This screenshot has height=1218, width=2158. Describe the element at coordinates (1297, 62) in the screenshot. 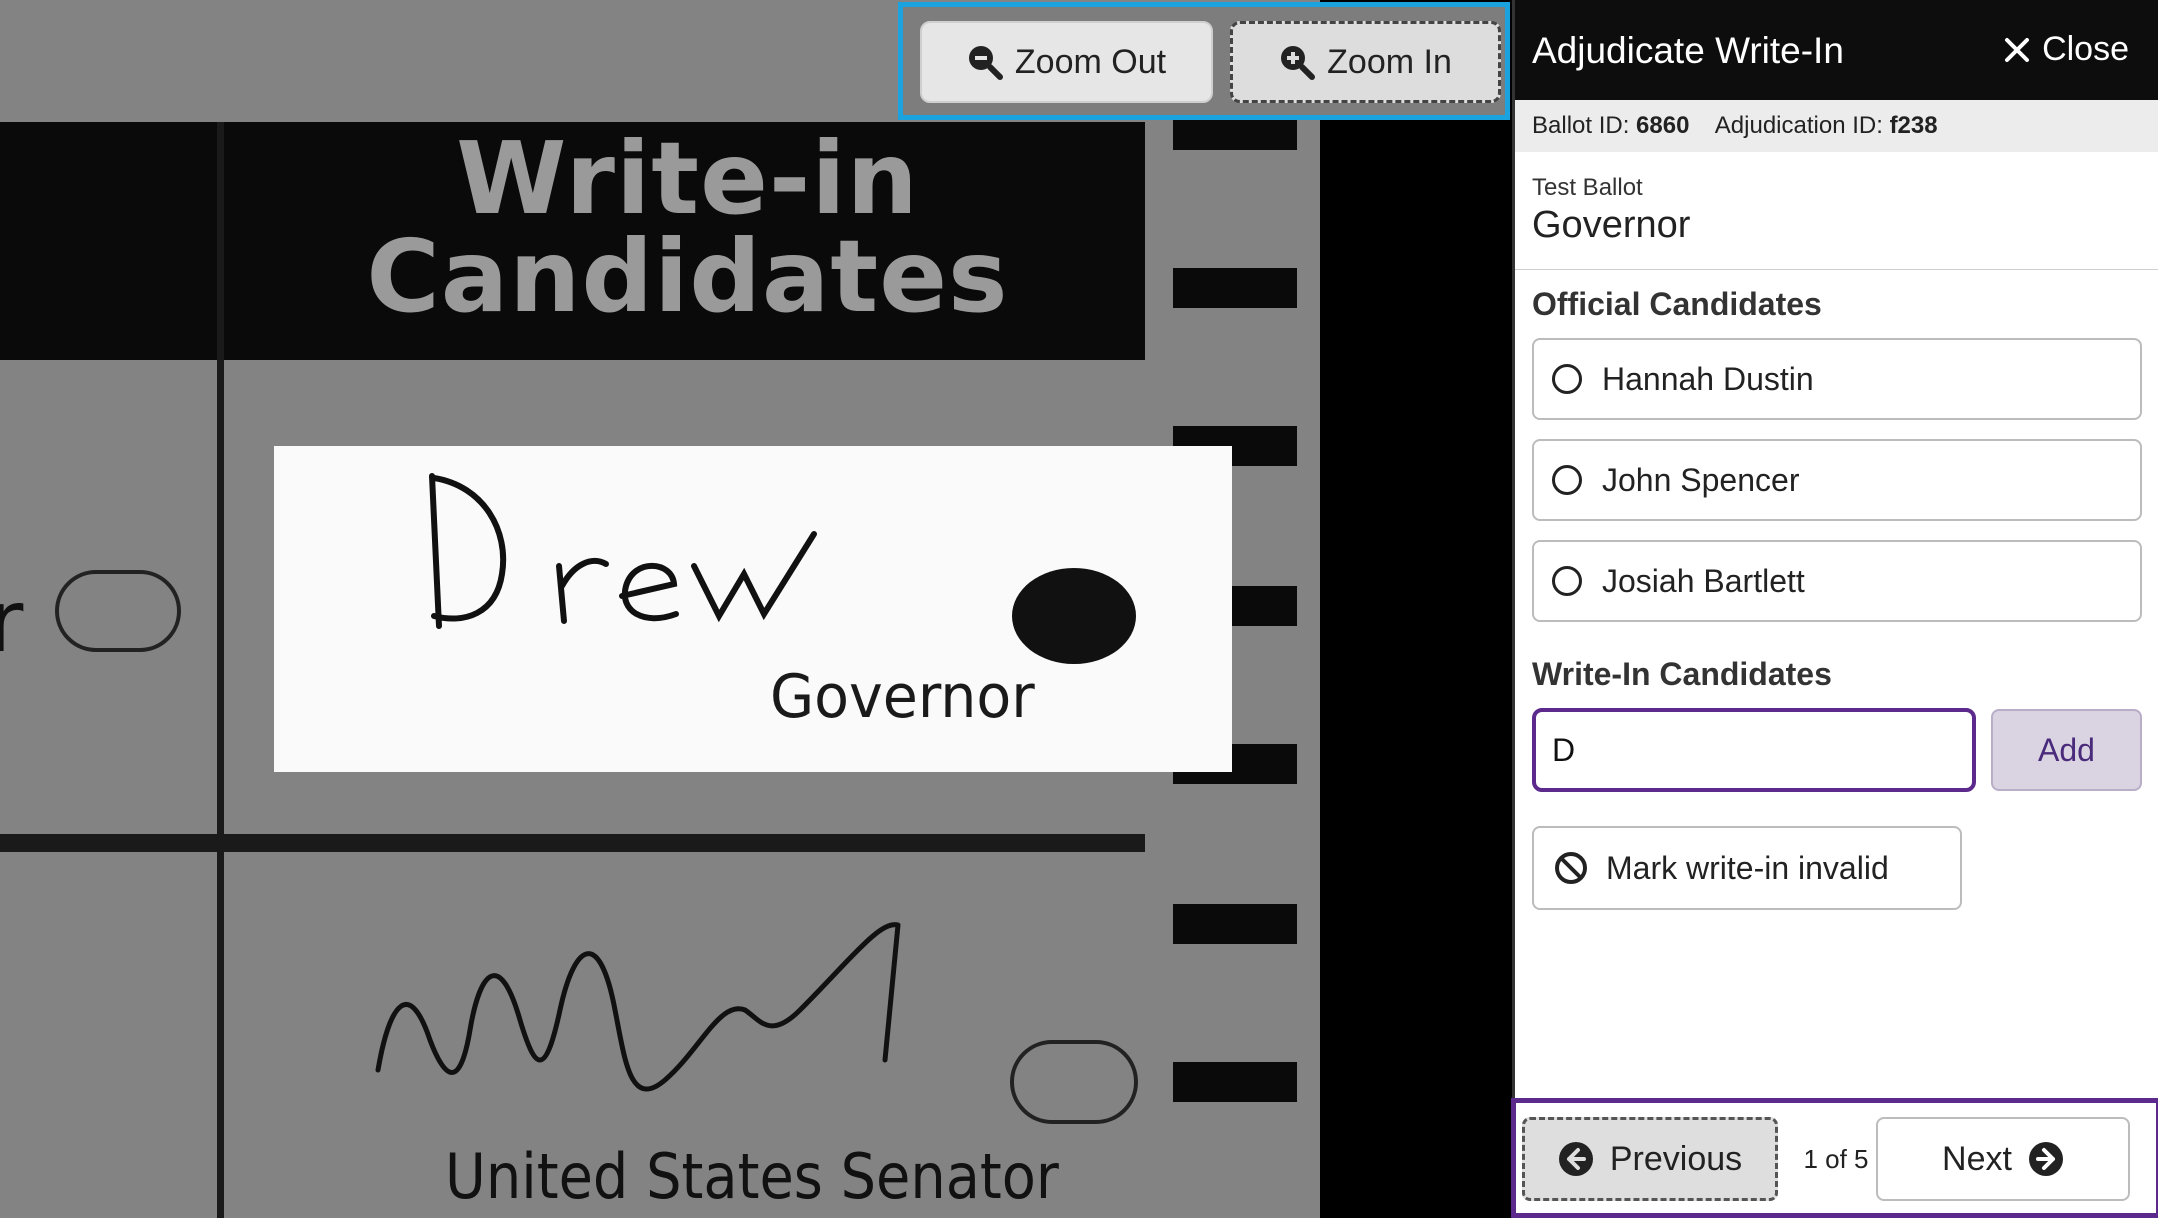

I see `zoom-in-icon` at that location.